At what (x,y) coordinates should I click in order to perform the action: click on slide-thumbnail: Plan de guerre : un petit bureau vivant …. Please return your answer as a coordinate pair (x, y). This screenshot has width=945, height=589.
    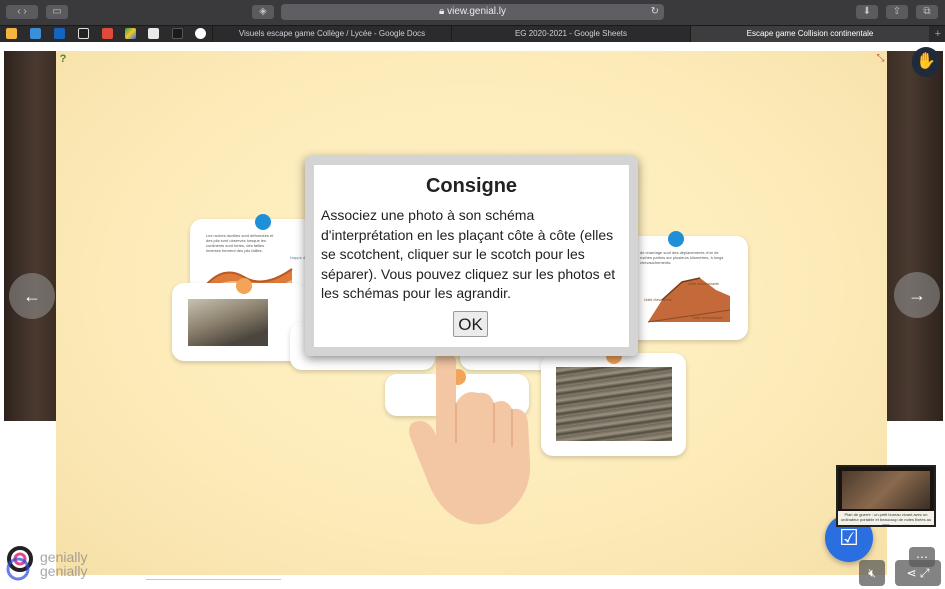
    Looking at the image, I should click on (886, 496).